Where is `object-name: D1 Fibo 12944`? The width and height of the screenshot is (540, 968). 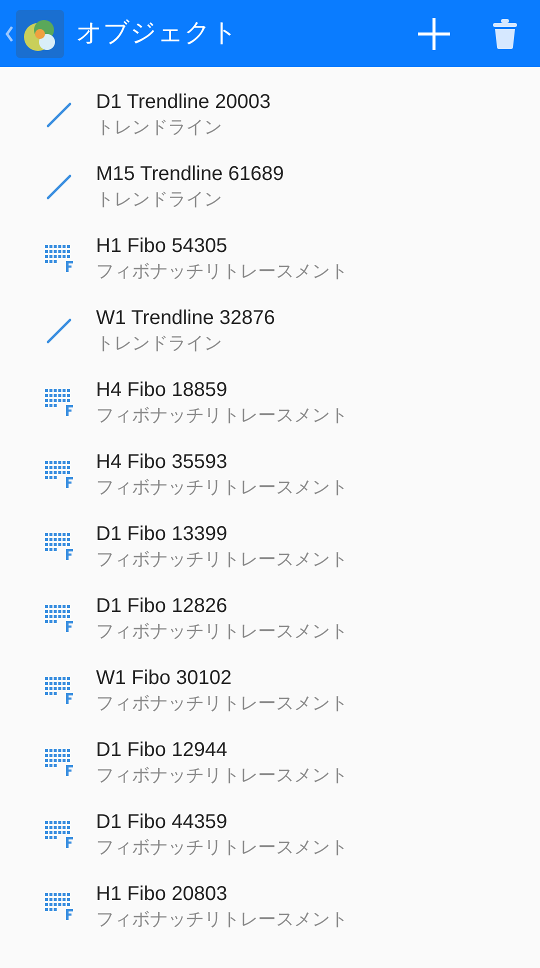 object-name: D1 Fibo 12944 is located at coordinates (162, 750).